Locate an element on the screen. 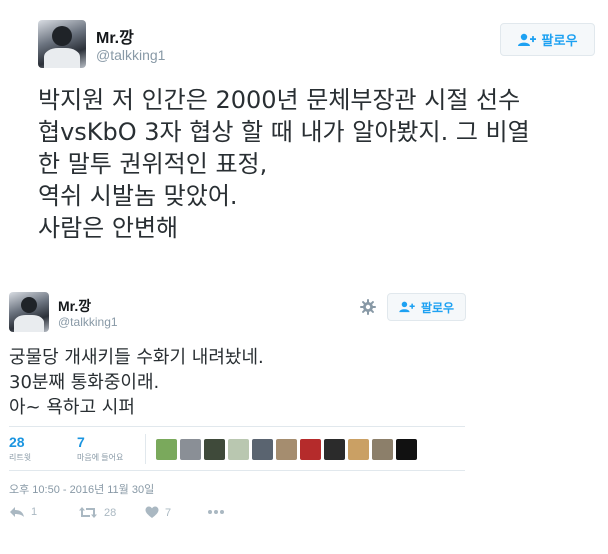 This screenshot has width=608, height=554. tweet-text-line: 궁물당 개새키들 수화기 내려놨네. is located at coordinates (136, 357).